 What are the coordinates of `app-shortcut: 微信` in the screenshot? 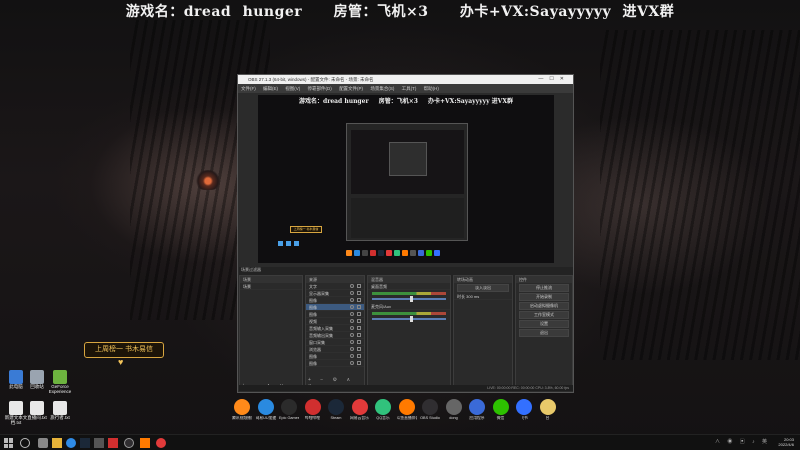 It's located at (501, 410).